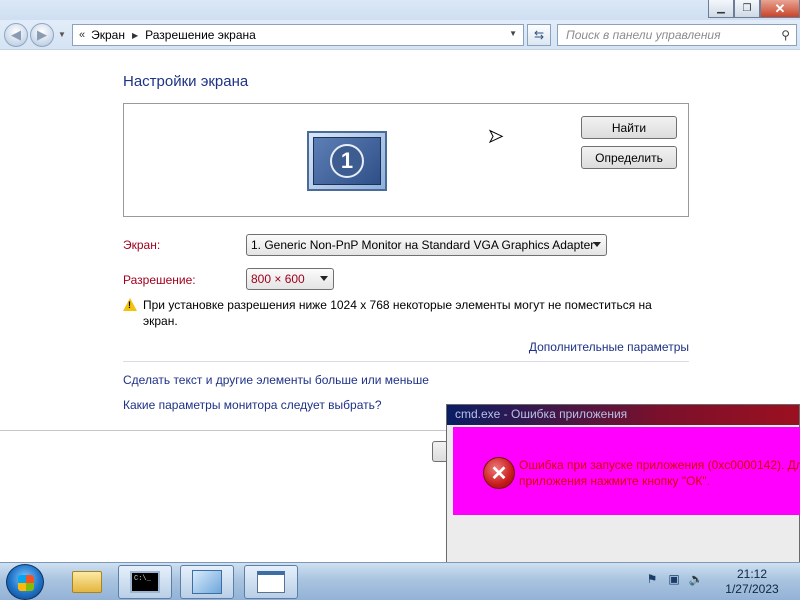  Describe the element at coordinates (785, 35) in the screenshot. I see `search-icon: ⚲` at that location.